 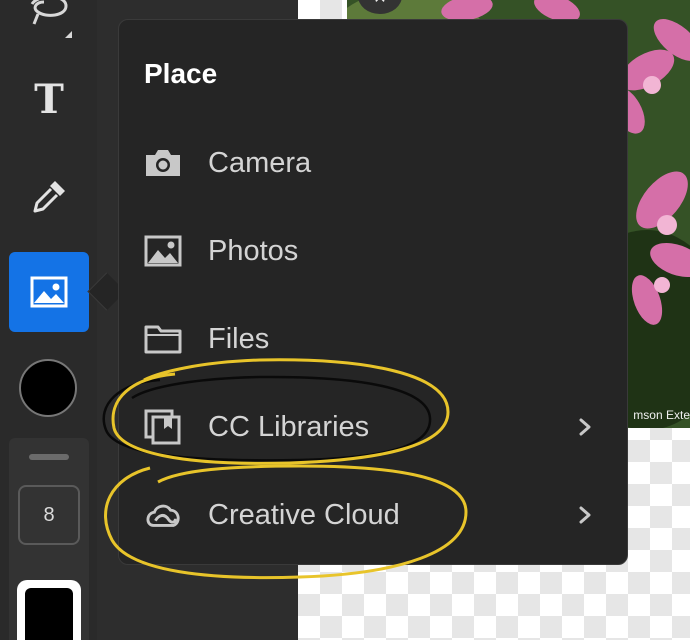 I want to click on popover-title: Place, so click(x=181, y=73).